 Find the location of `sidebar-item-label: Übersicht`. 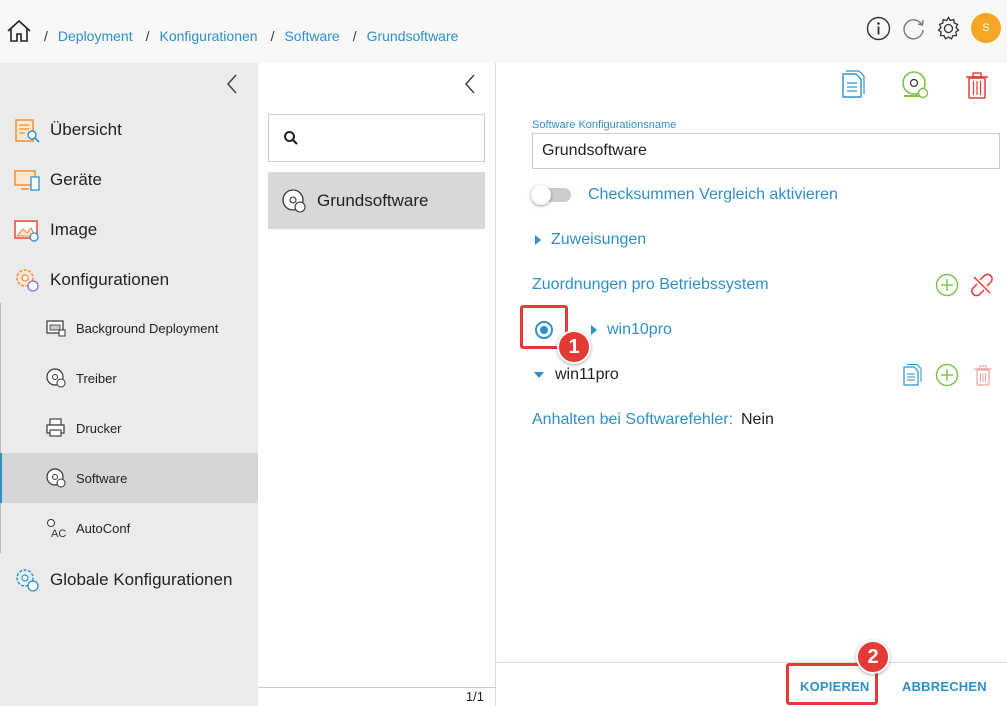

sidebar-item-label: Übersicht is located at coordinates (86, 129).